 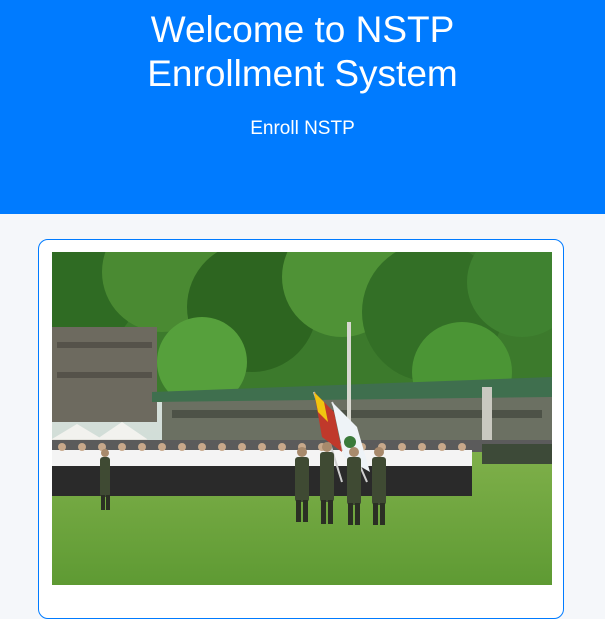 I want to click on title-line-2: Enrollment System, so click(x=302, y=73).